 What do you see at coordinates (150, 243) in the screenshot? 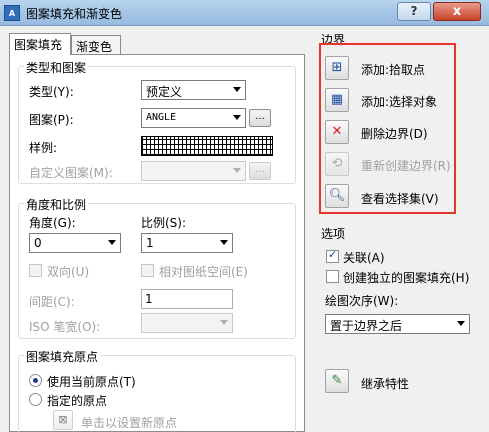
I see `scale-select-value: 1` at bounding box center [150, 243].